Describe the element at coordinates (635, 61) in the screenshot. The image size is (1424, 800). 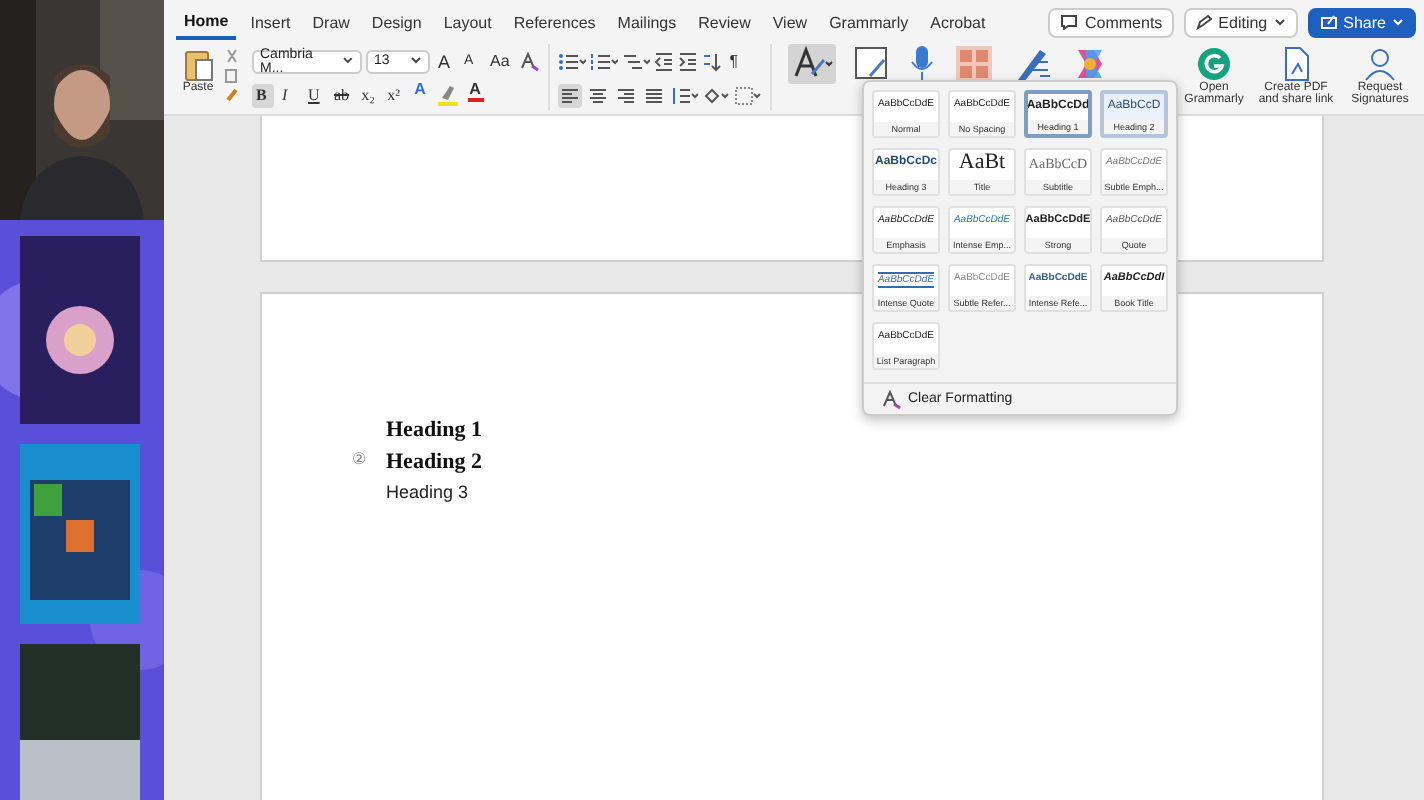
I see `multilevel-list-icon` at that location.